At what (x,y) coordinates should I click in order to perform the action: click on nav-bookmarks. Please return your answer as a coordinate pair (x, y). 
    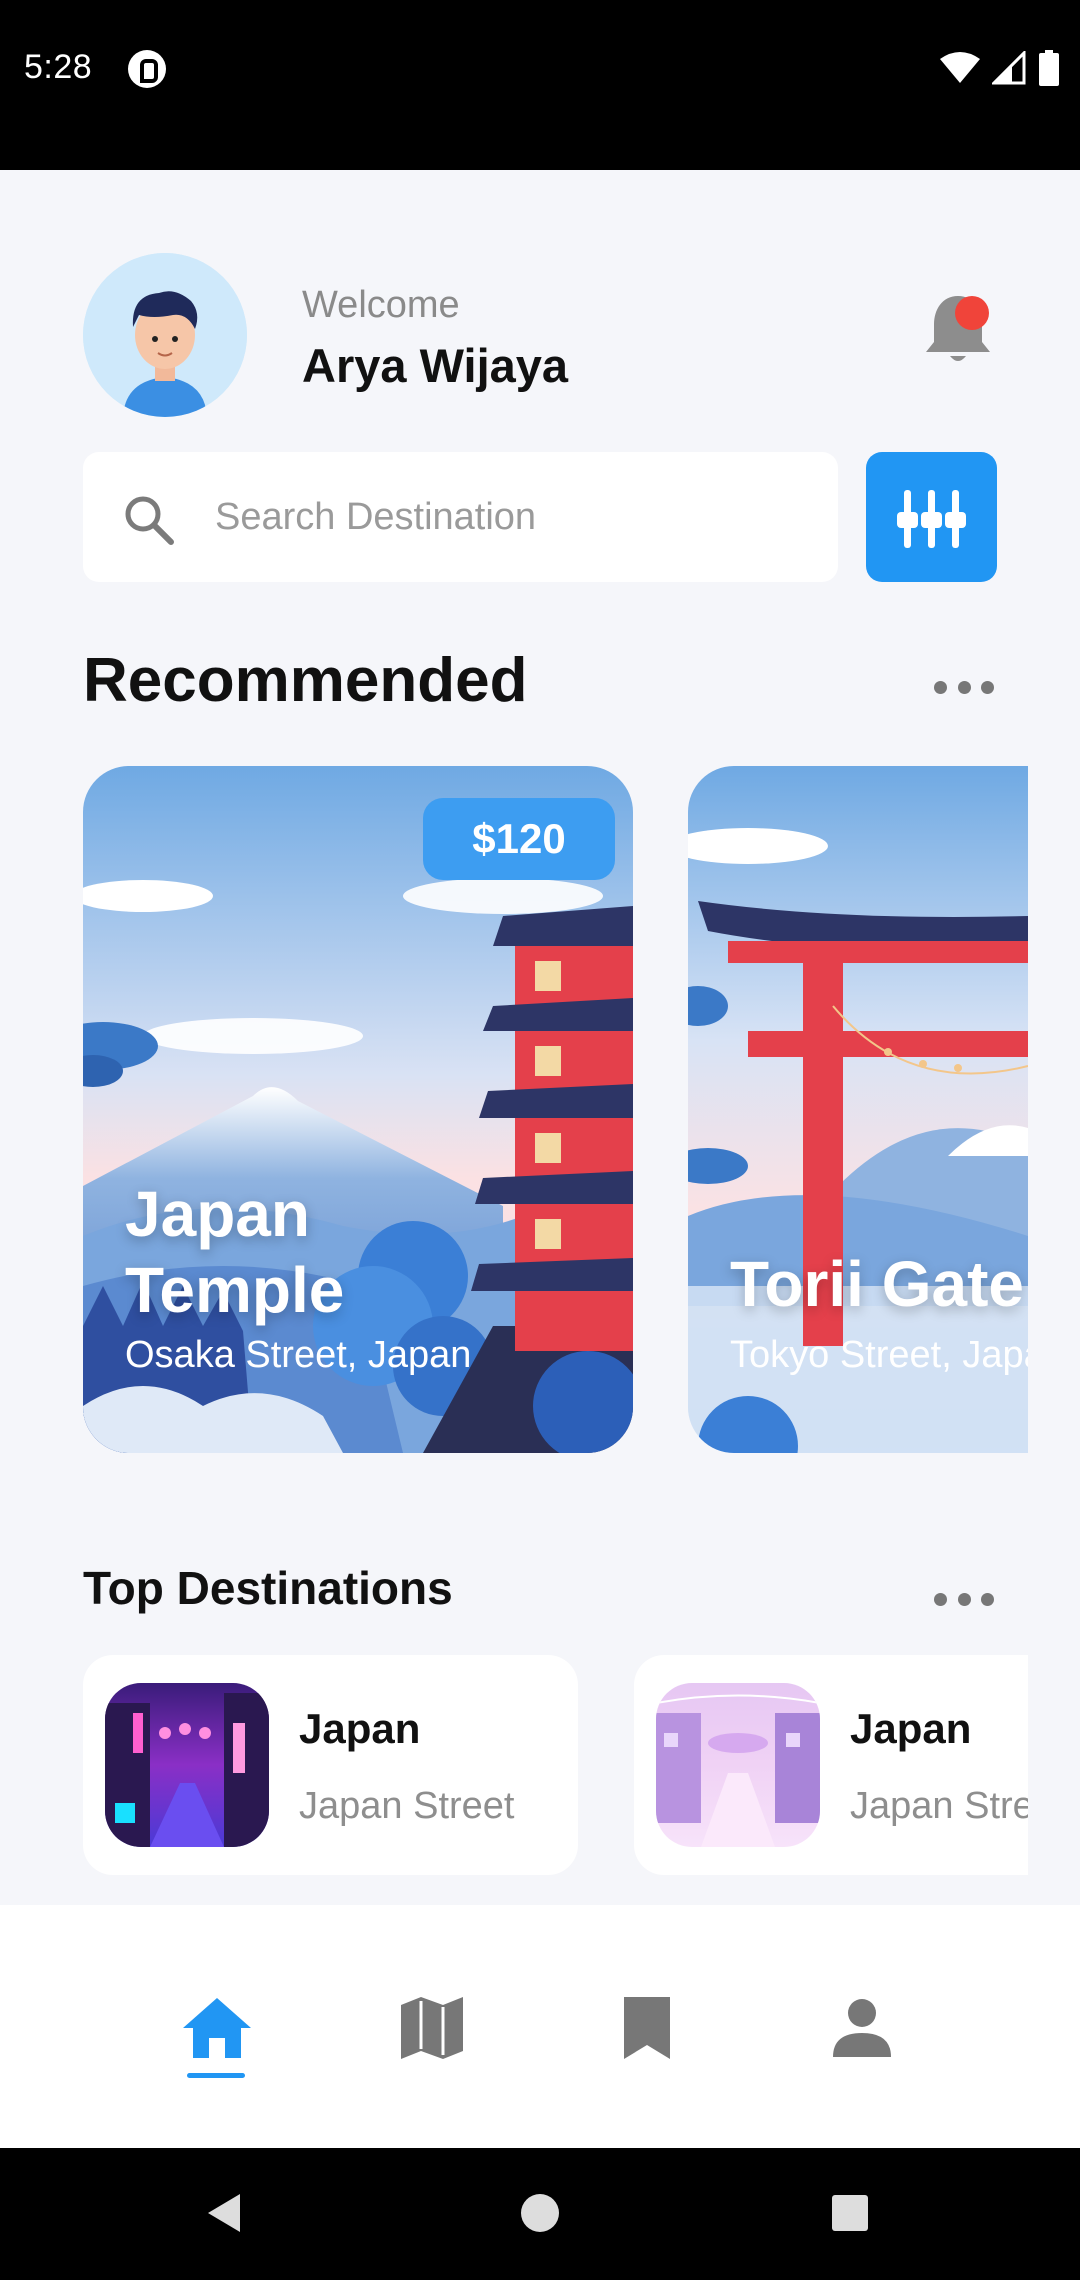
    Looking at the image, I should click on (647, 2028).